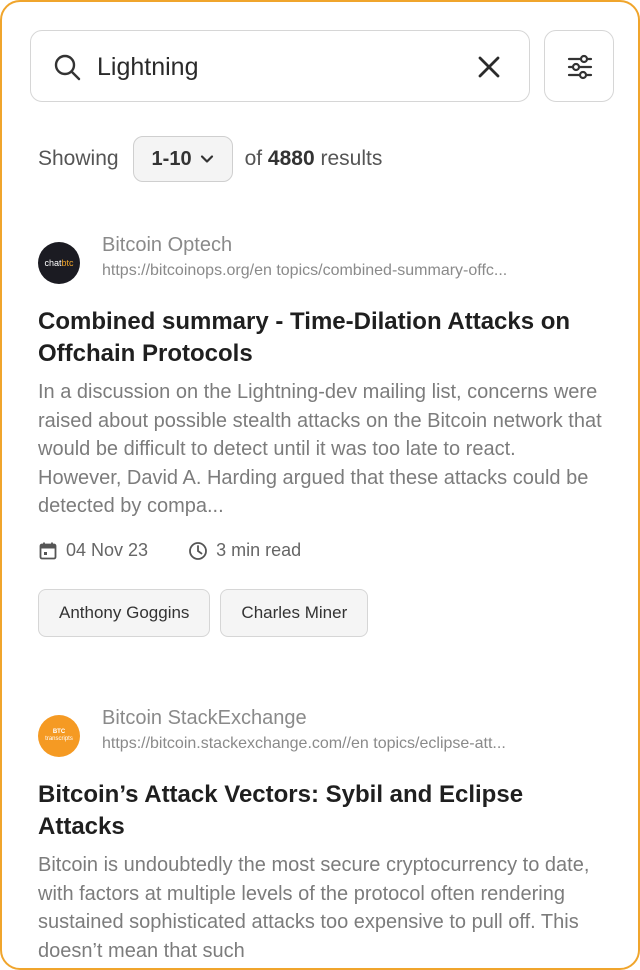  I want to click on of-label: of, so click(253, 158).